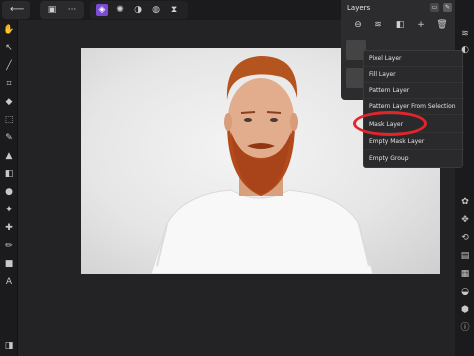 Image resolution: width=474 pixels, height=356 pixels. Describe the element at coordinates (465, 292) in the screenshot. I see `adjustments-studio-icon: ◒` at that location.